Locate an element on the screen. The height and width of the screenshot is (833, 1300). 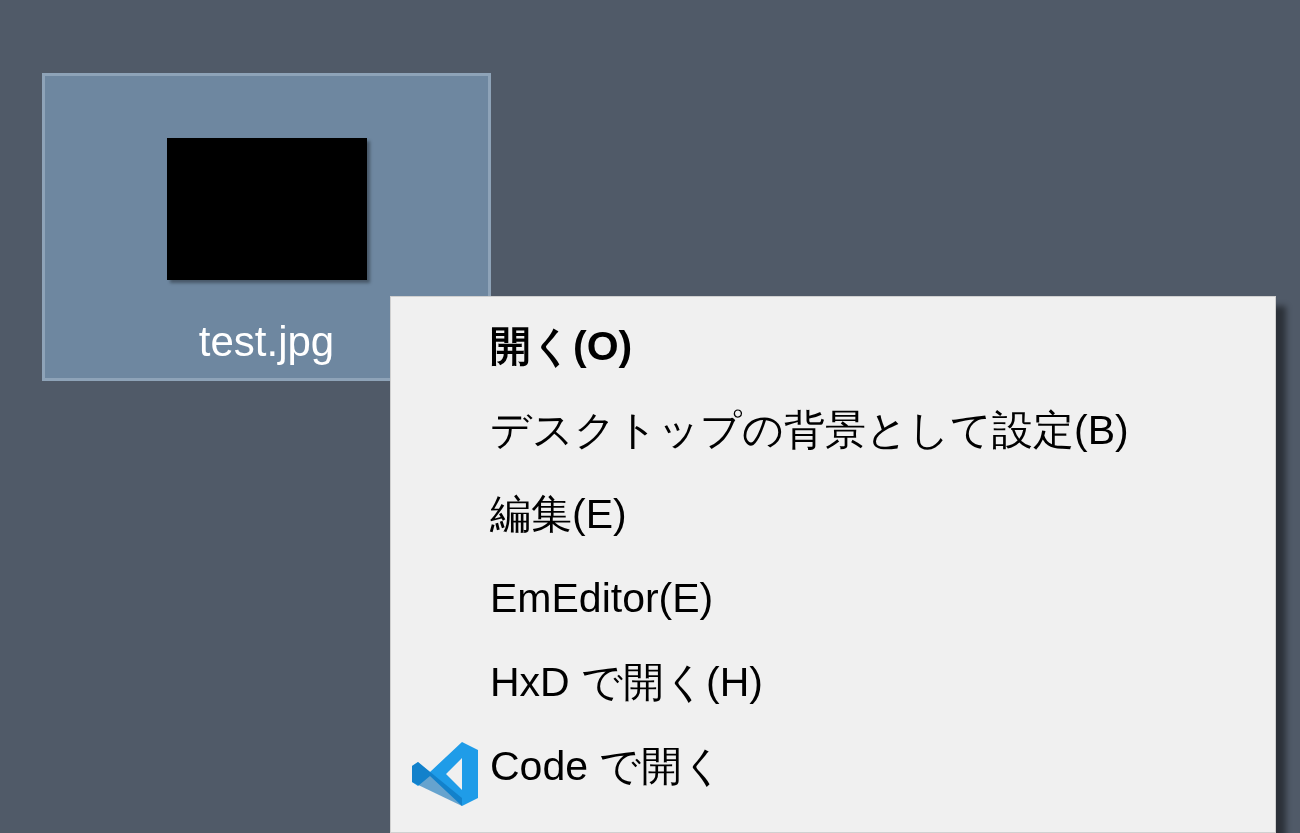
menu-item: Code で開く is located at coordinates (833, 767).